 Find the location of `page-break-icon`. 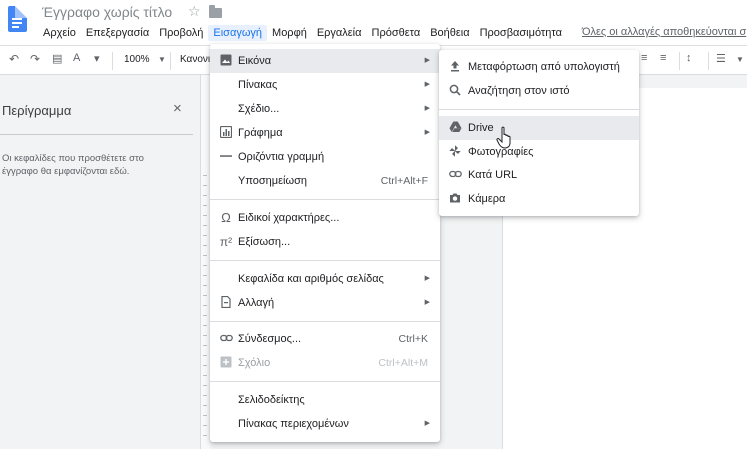

page-break-icon is located at coordinates (226, 302).